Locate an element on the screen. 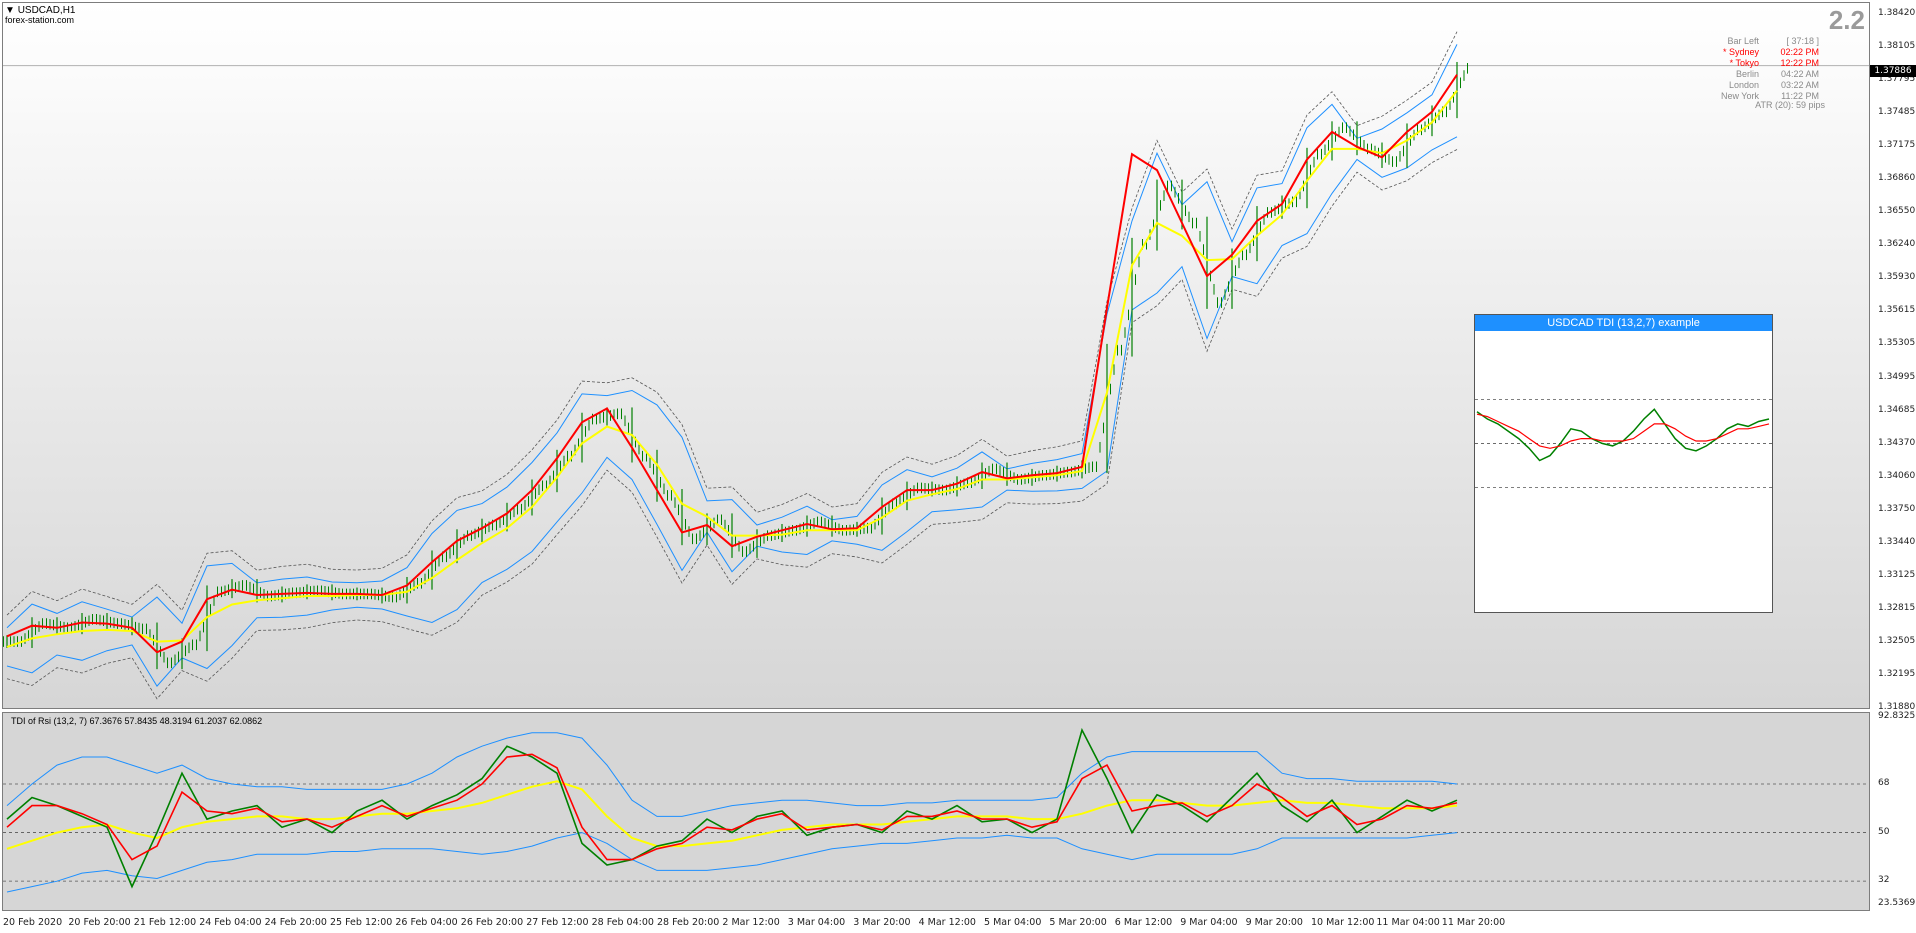 The height and width of the screenshot is (933, 1916). time-axis-label: 26 Feb 20:00 is located at coordinates (492, 922).